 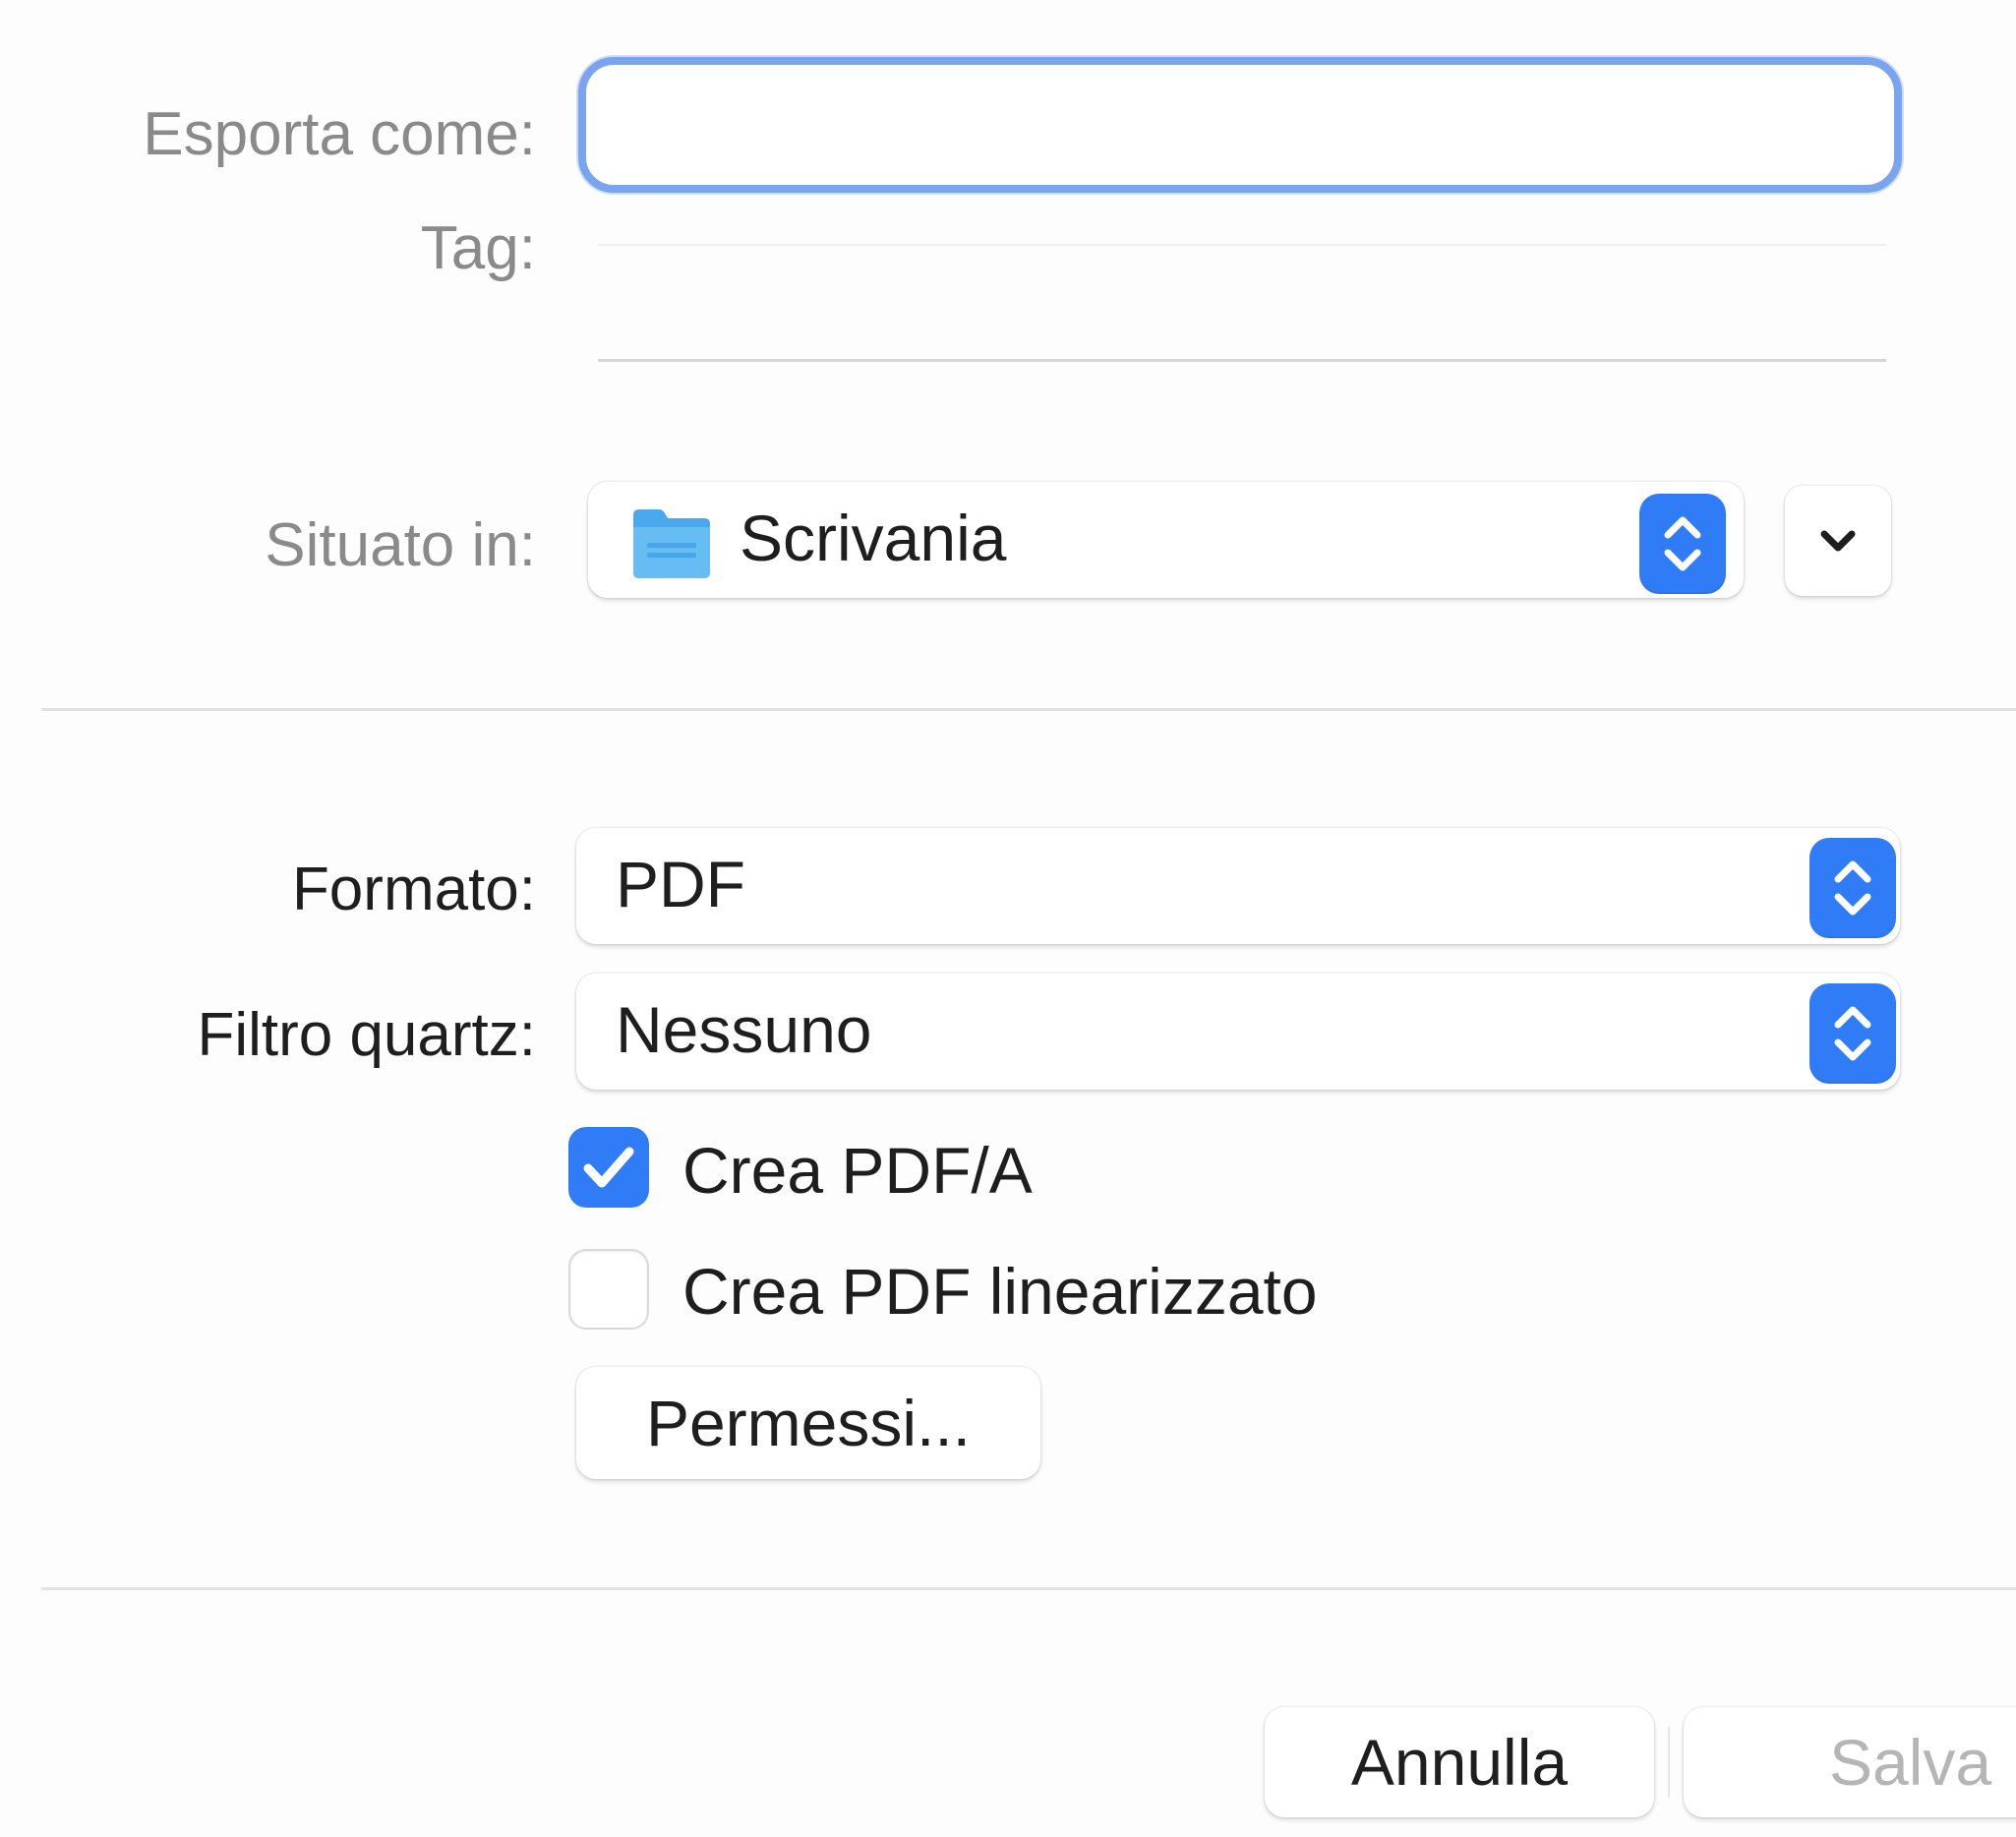 I want to click on format-value: PDF, so click(x=680, y=884).